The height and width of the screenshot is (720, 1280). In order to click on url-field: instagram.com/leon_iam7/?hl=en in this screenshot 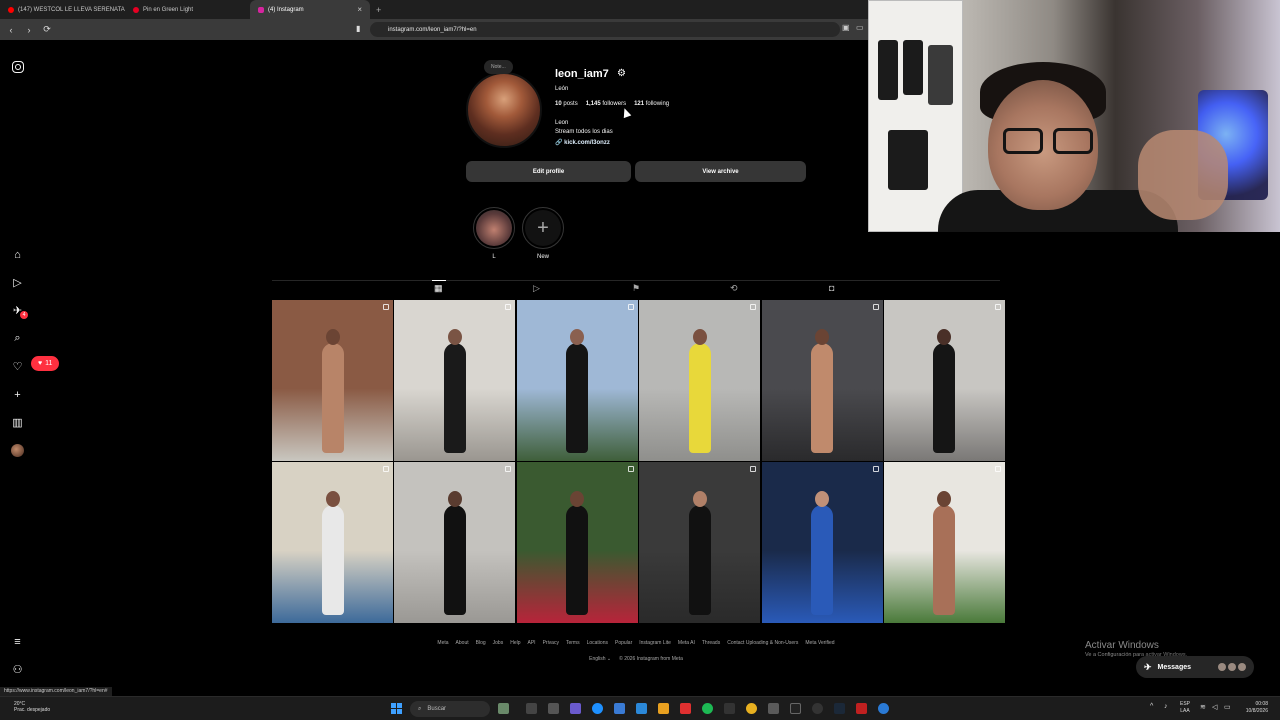, I will do `click(605, 29)`.